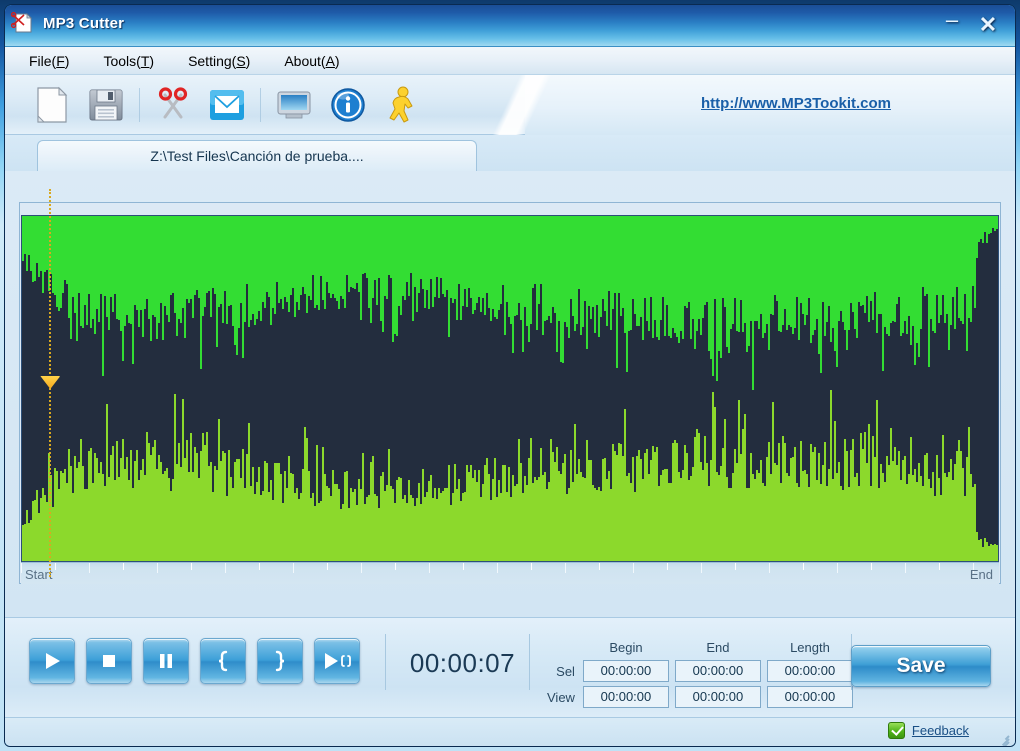  I want to click on transport-controls, so click(194, 661).